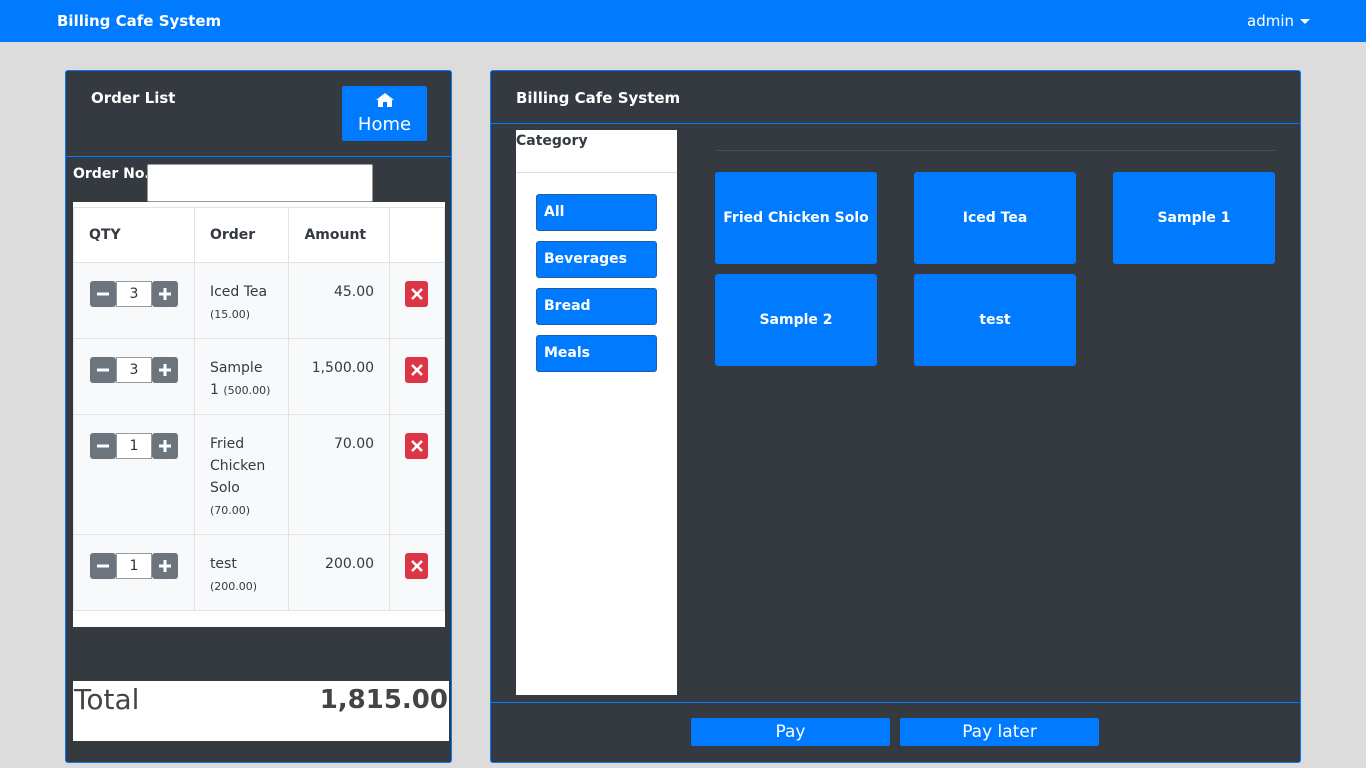 This screenshot has width=1366, height=768. What do you see at coordinates (241, 235) in the screenshot?
I see `column-header-order: Order` at bounding box center [241, 235].